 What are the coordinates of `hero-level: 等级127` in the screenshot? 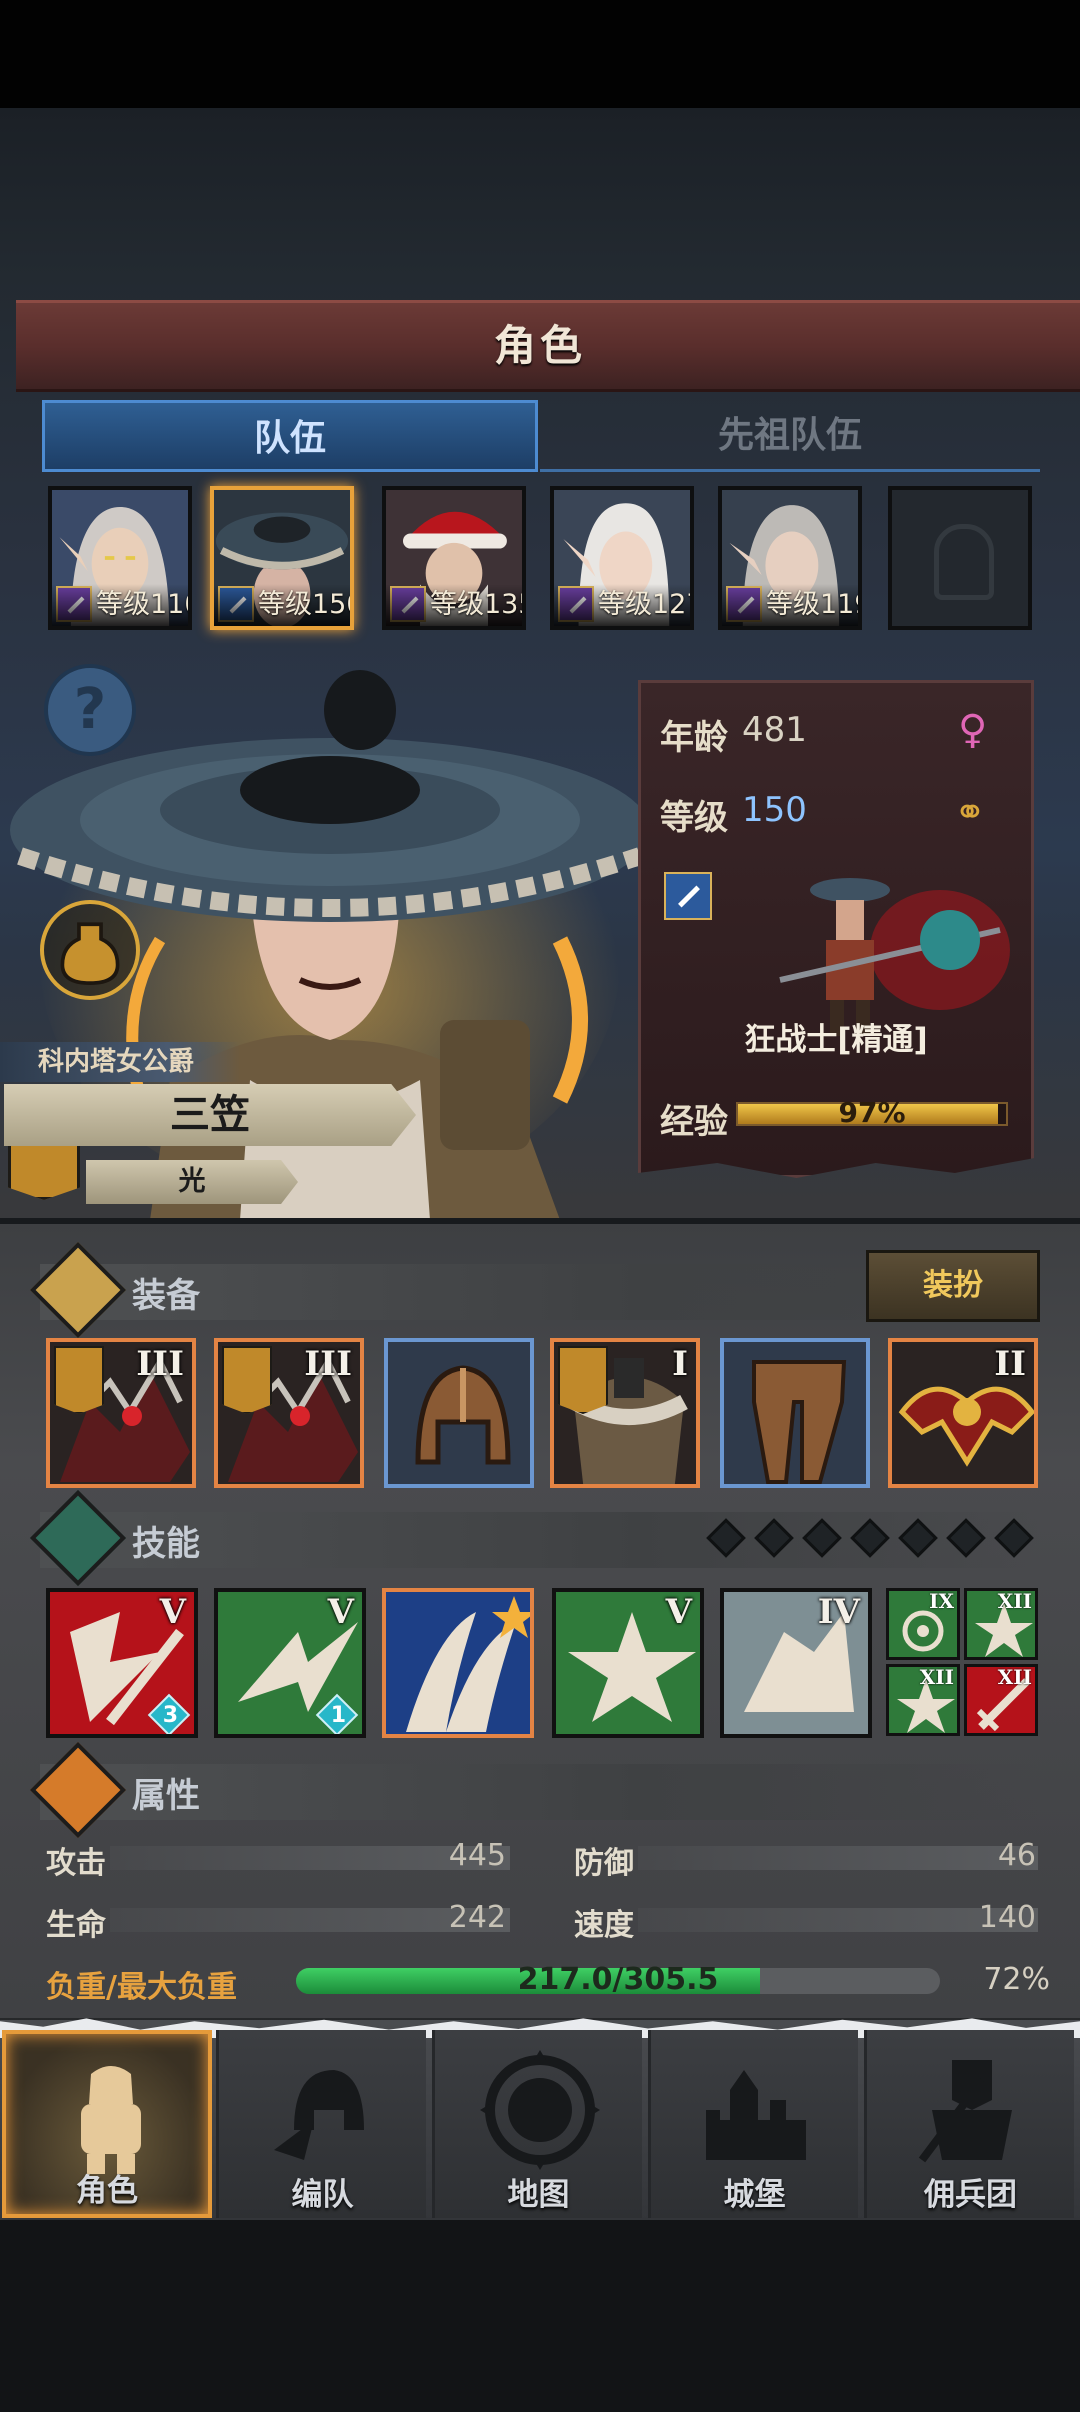 It's located at (622, 605).